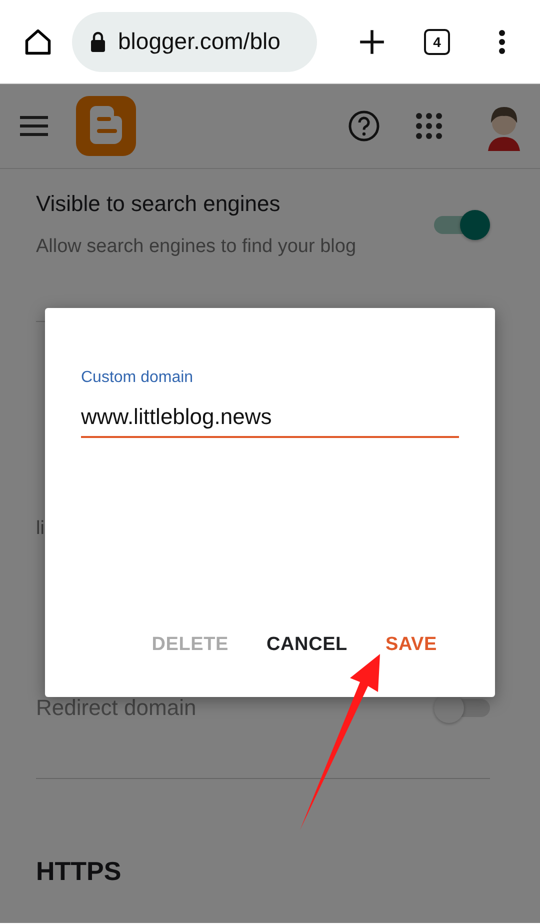 This screenshot has width=540, height=924. Describe the element at coordinates (462, 225) in the screenshot. I see `toggle-switch` at that location.